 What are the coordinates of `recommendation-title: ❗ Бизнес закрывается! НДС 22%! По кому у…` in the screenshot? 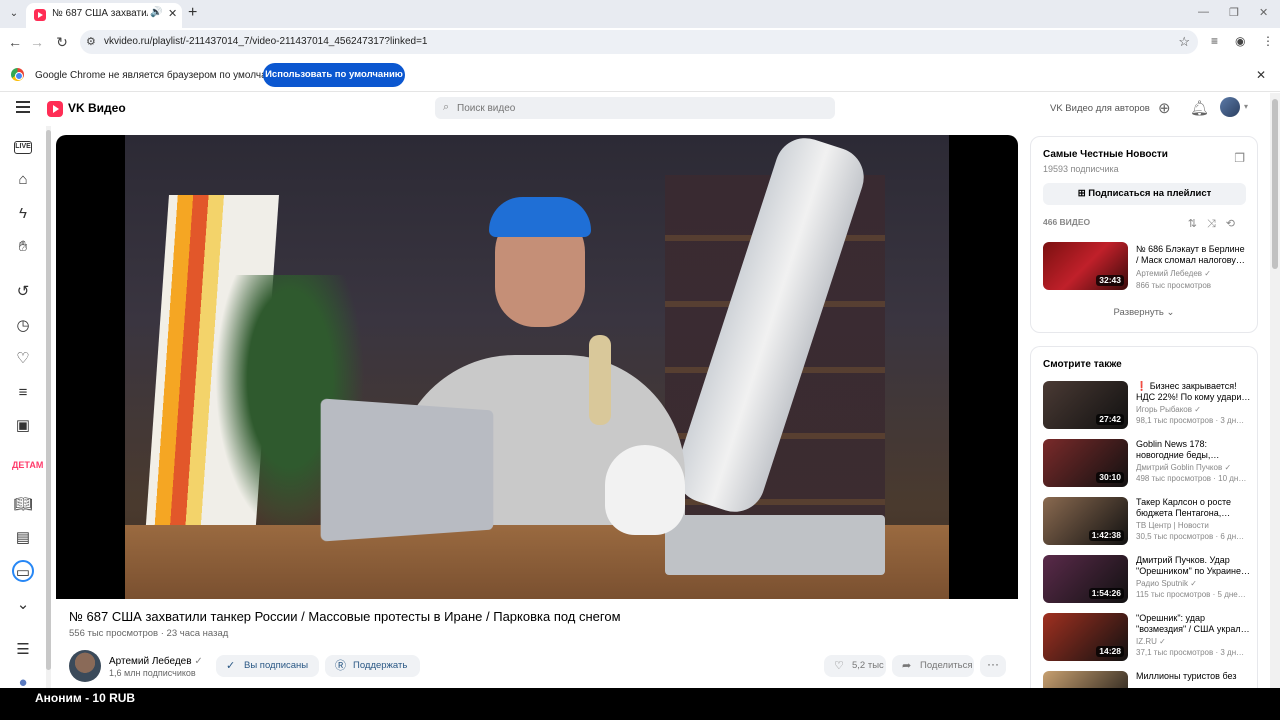 It's located at (1193, 392).